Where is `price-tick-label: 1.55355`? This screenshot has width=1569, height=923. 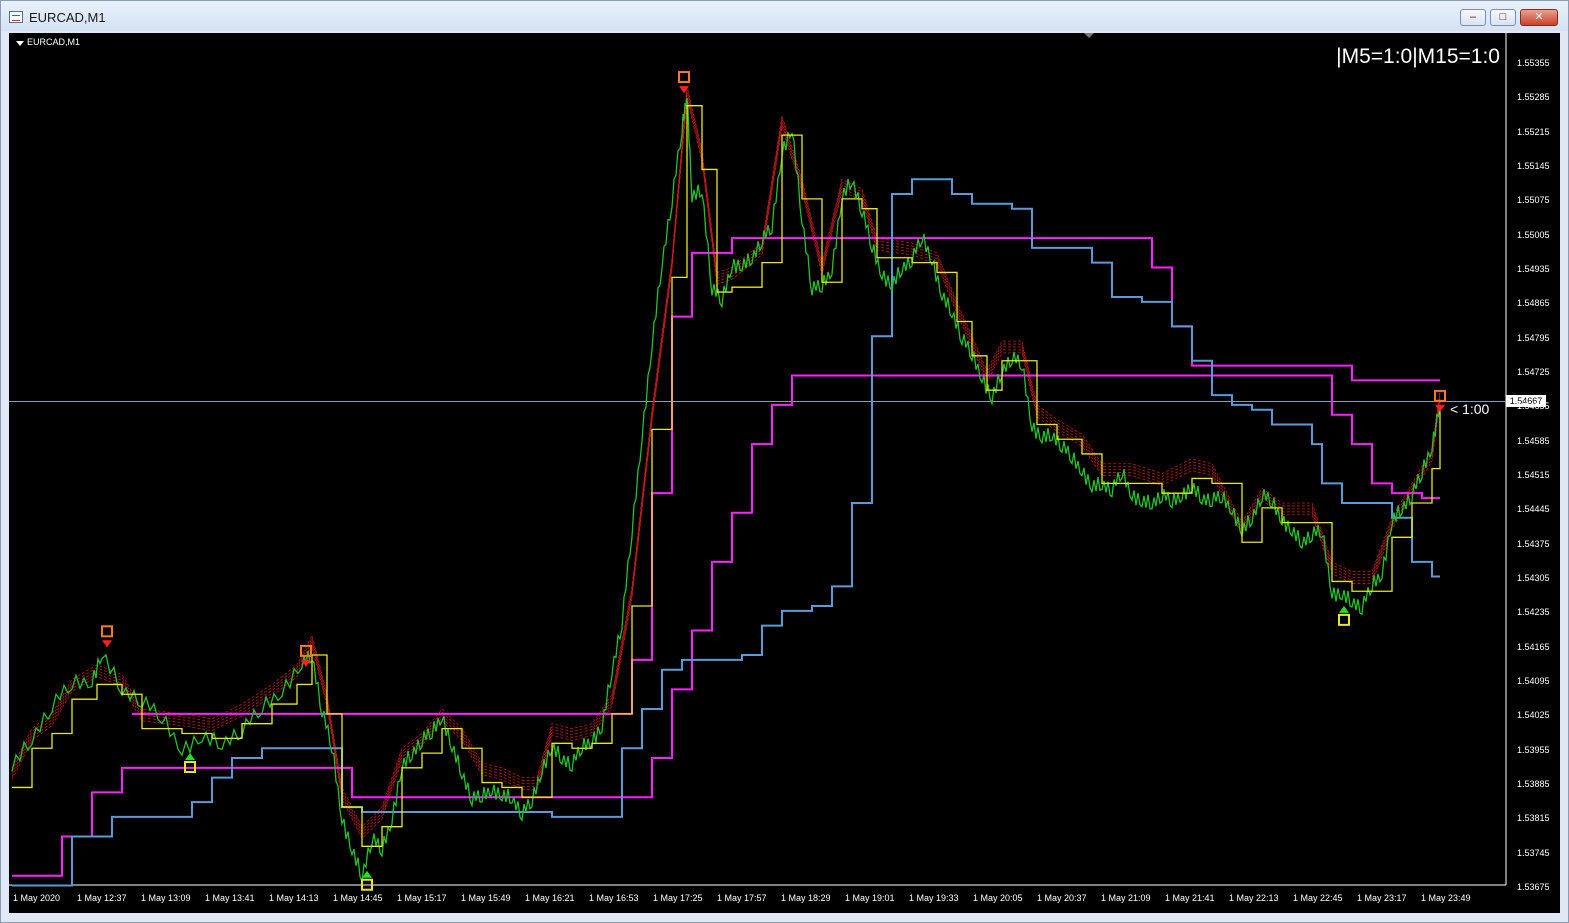 price-tick-label: 1.55355 is located at coordinates (1533, 63).